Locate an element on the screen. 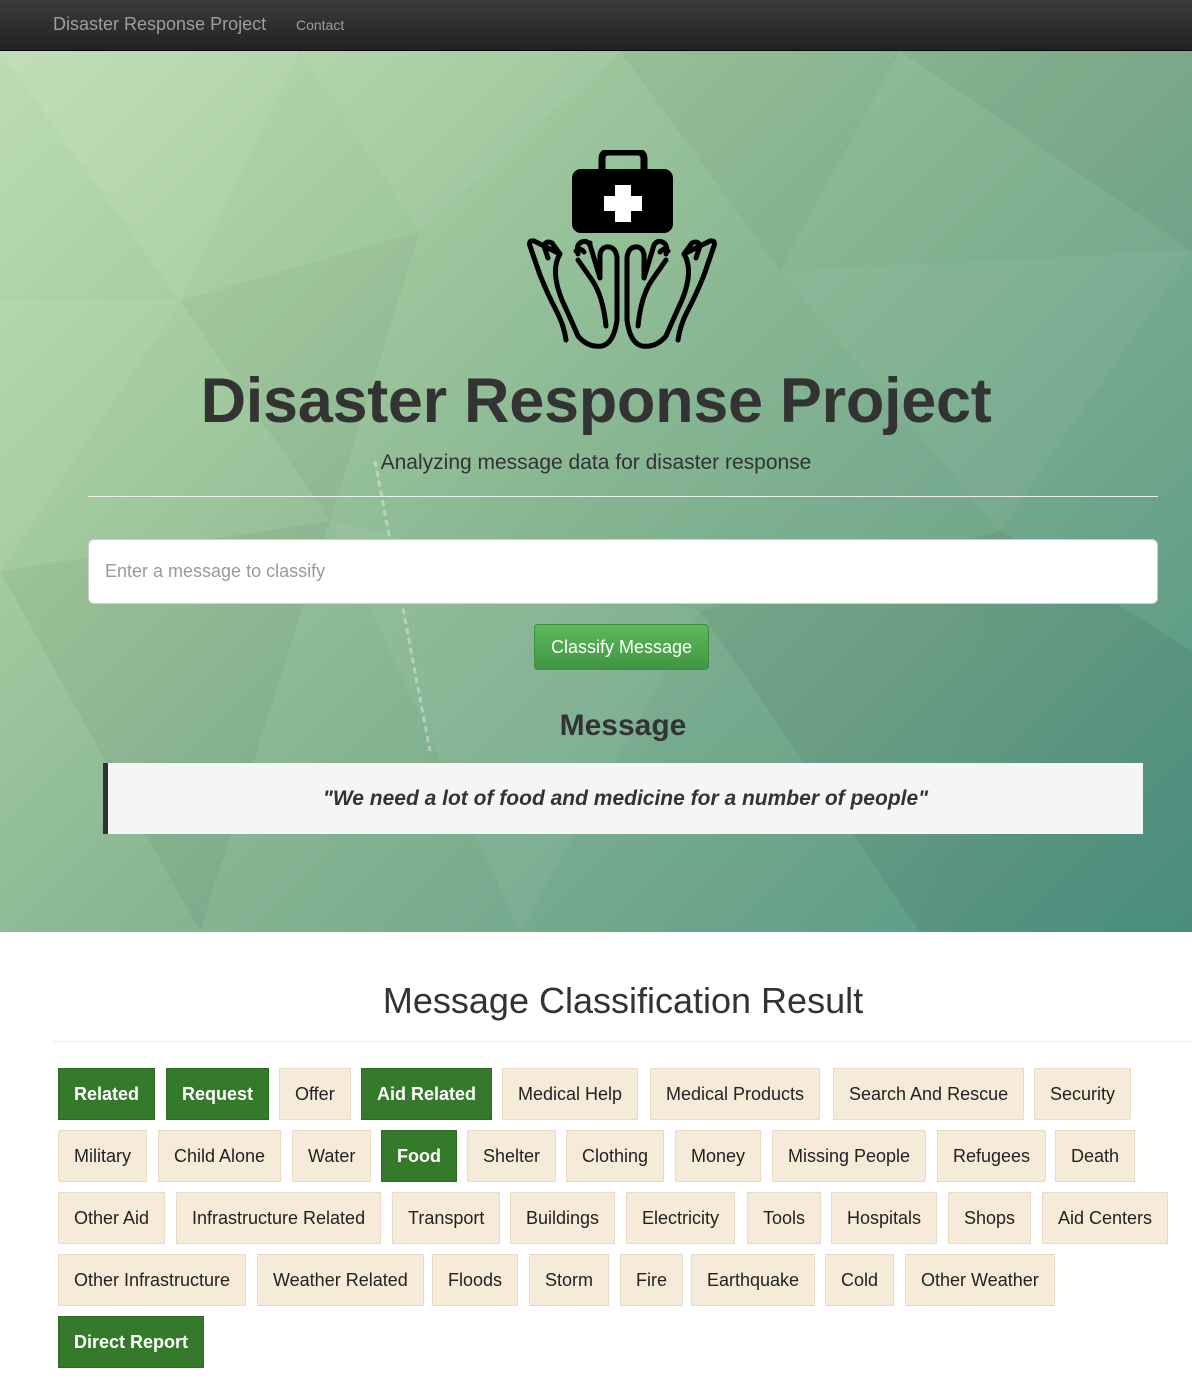 This screenshot has width=1192, height=1386. category-label: Child Alone is located at coordinates (220, 1156).